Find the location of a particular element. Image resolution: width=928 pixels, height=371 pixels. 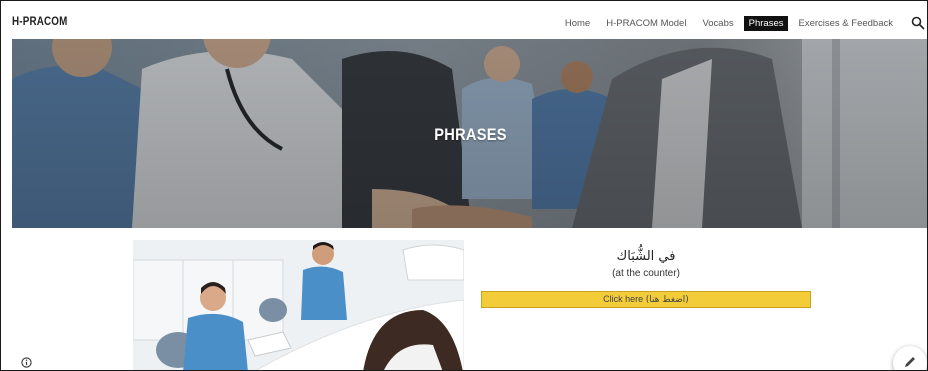

phrase-english: (at the counter) is located at coordinates (646, 273).